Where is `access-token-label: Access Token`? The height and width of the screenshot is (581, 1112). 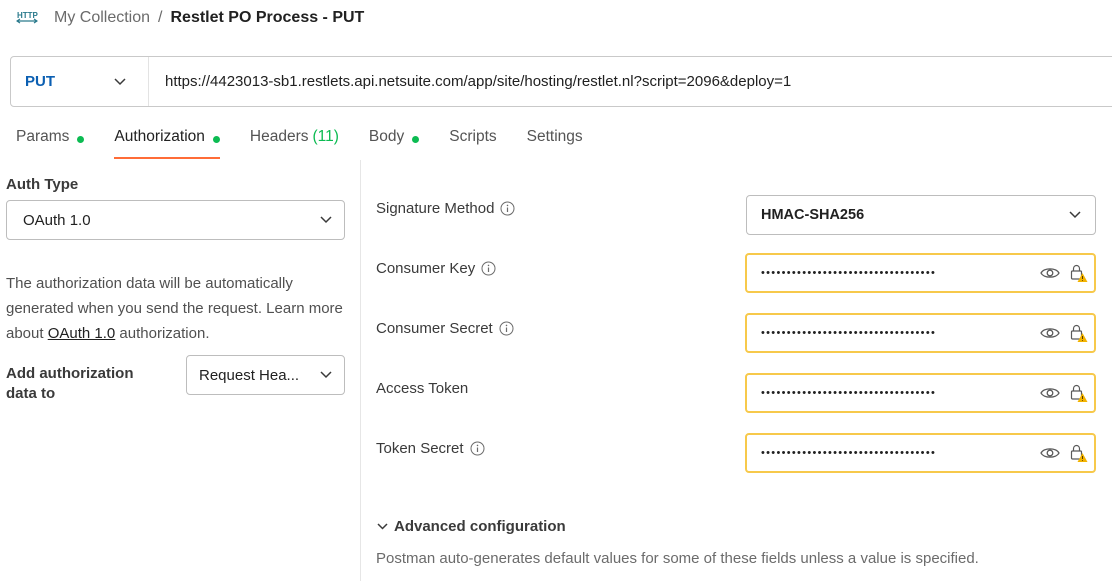 access-token-label: Access Token is located at coordinates (422, 388).